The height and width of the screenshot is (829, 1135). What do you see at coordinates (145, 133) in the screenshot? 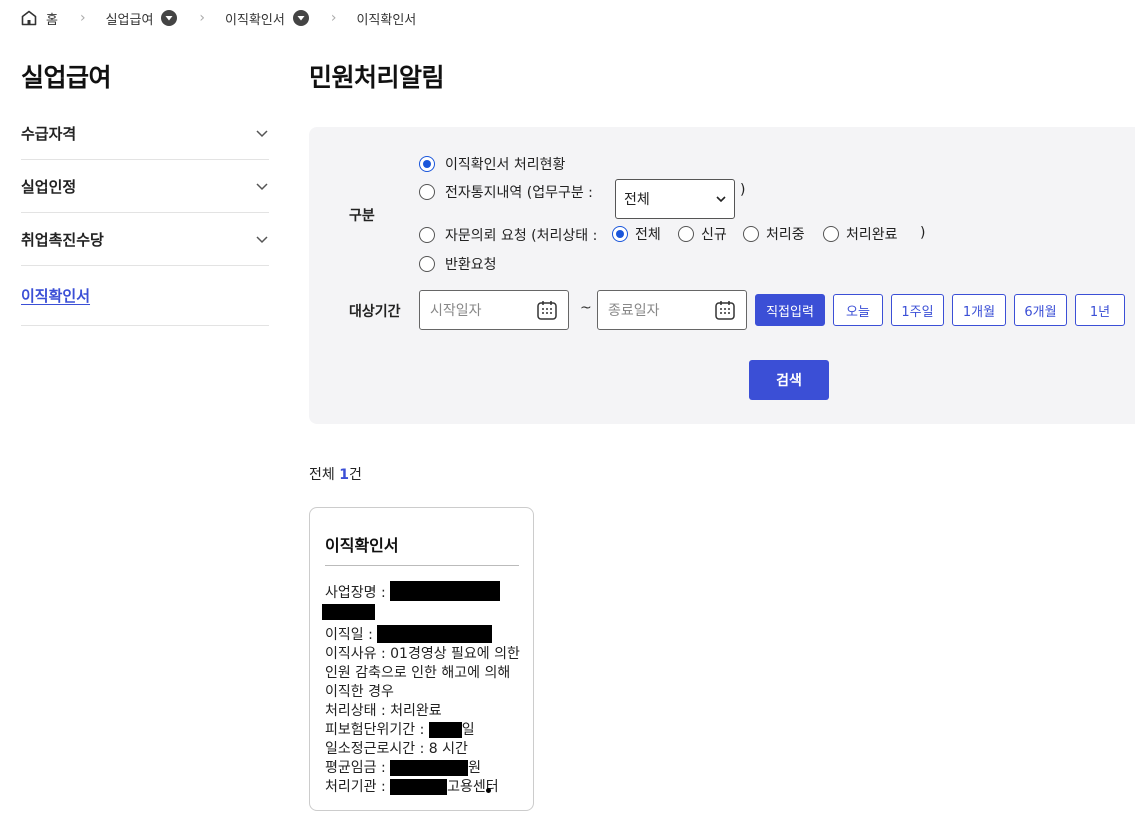
I see `sidebar-item-eligibility: 수급자격` at bounding box center [145, 133].